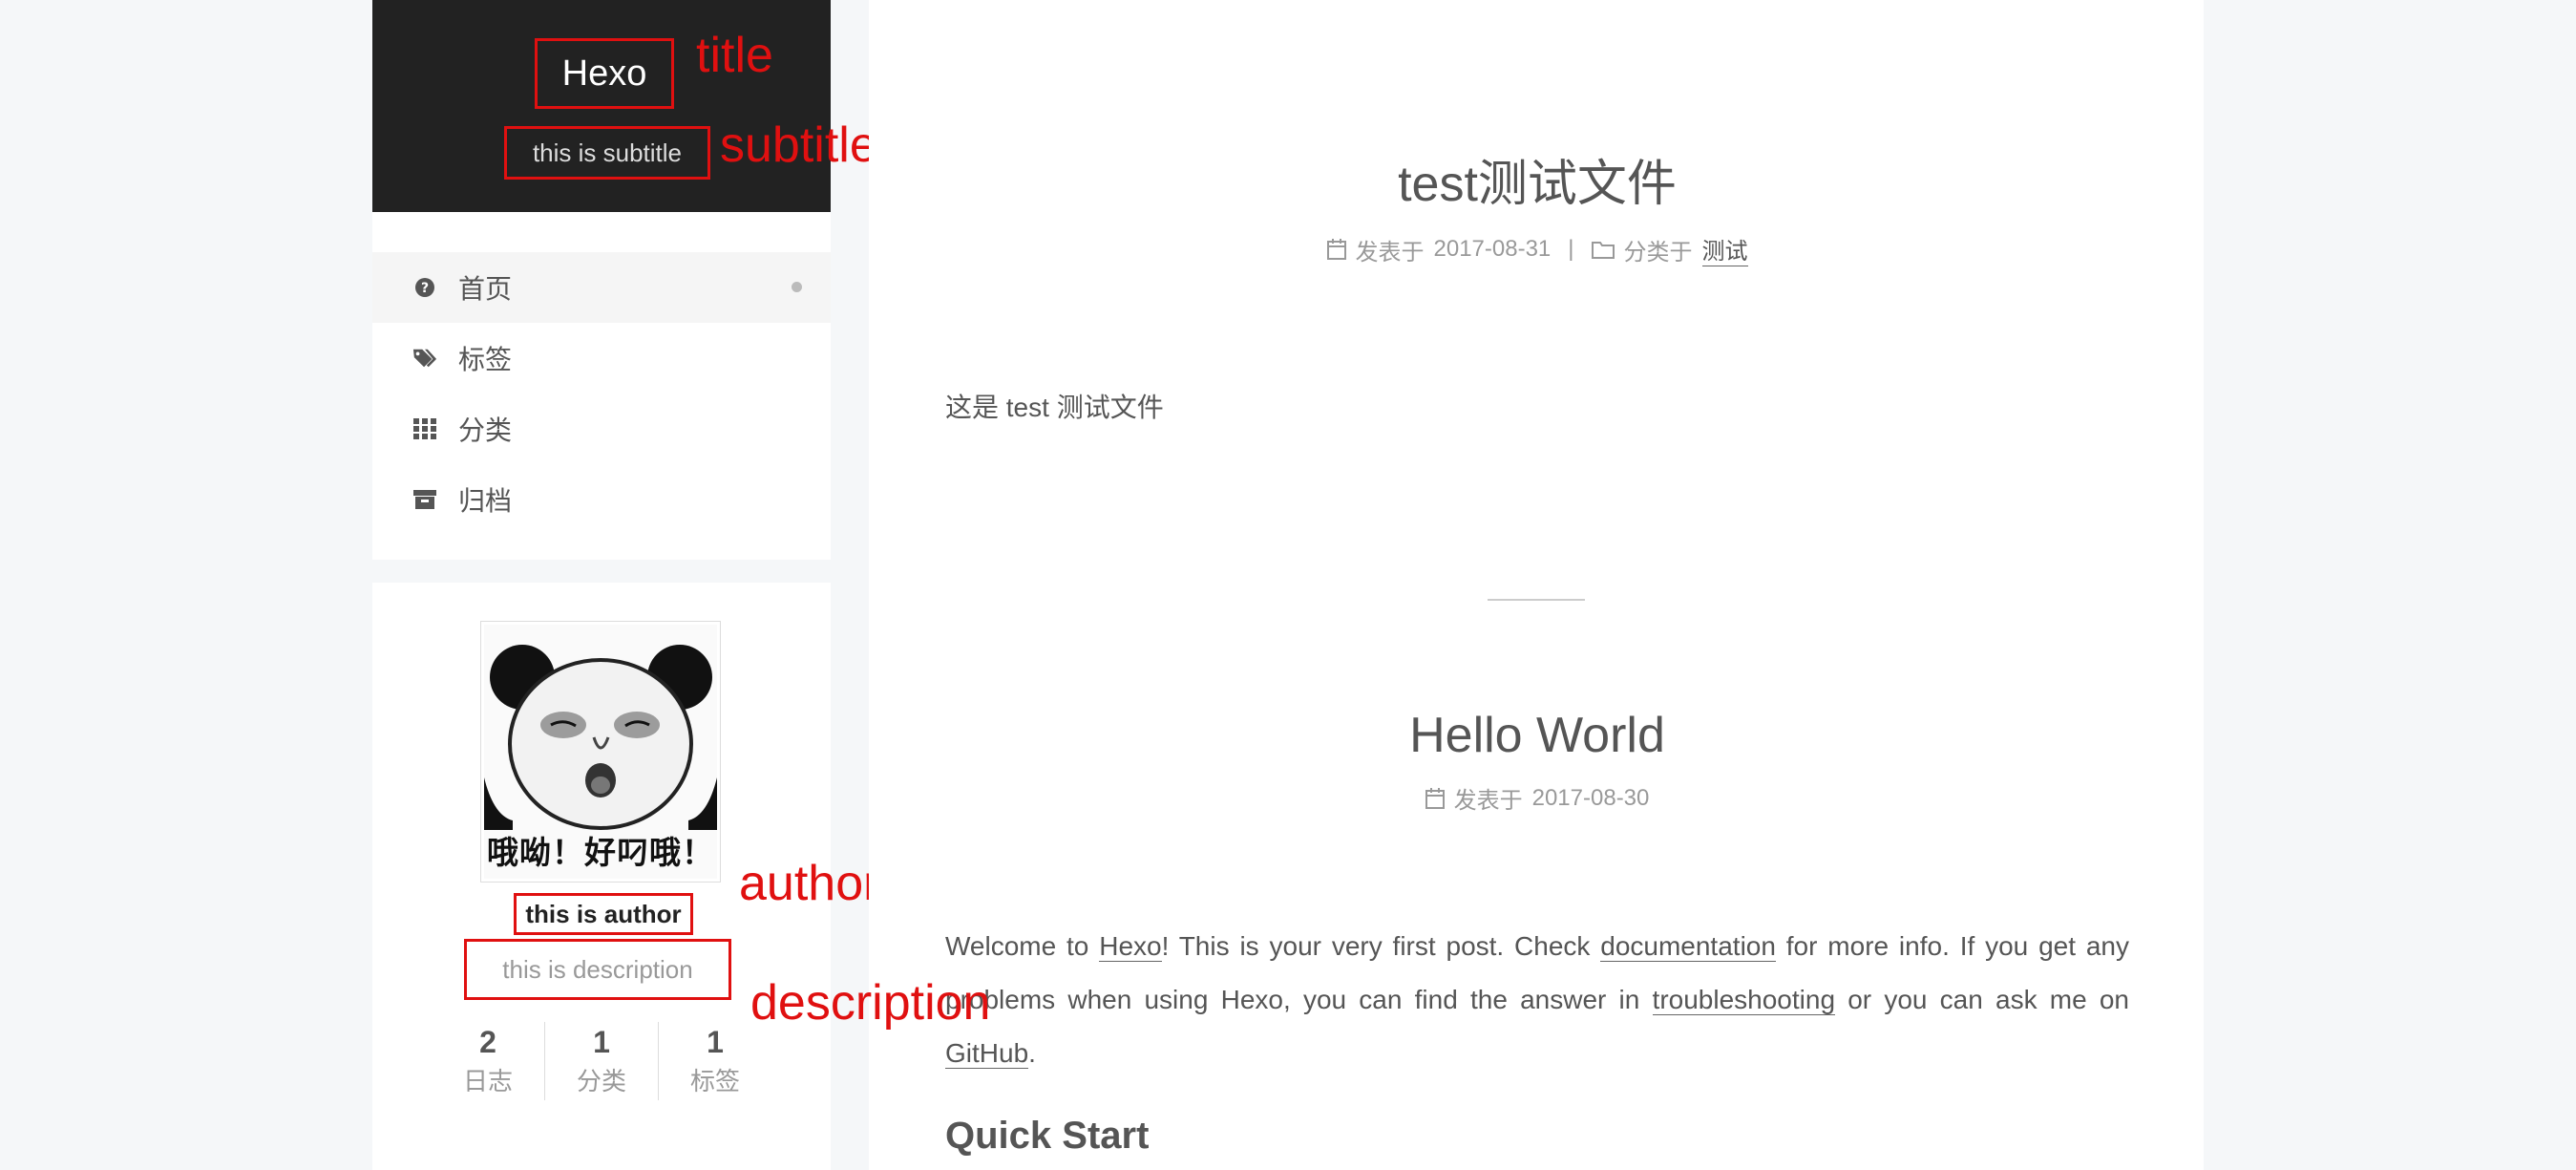  Describe the element at coordinates (485, 289) in the screenshot. I see `menu-item-label: 首页` at that location.